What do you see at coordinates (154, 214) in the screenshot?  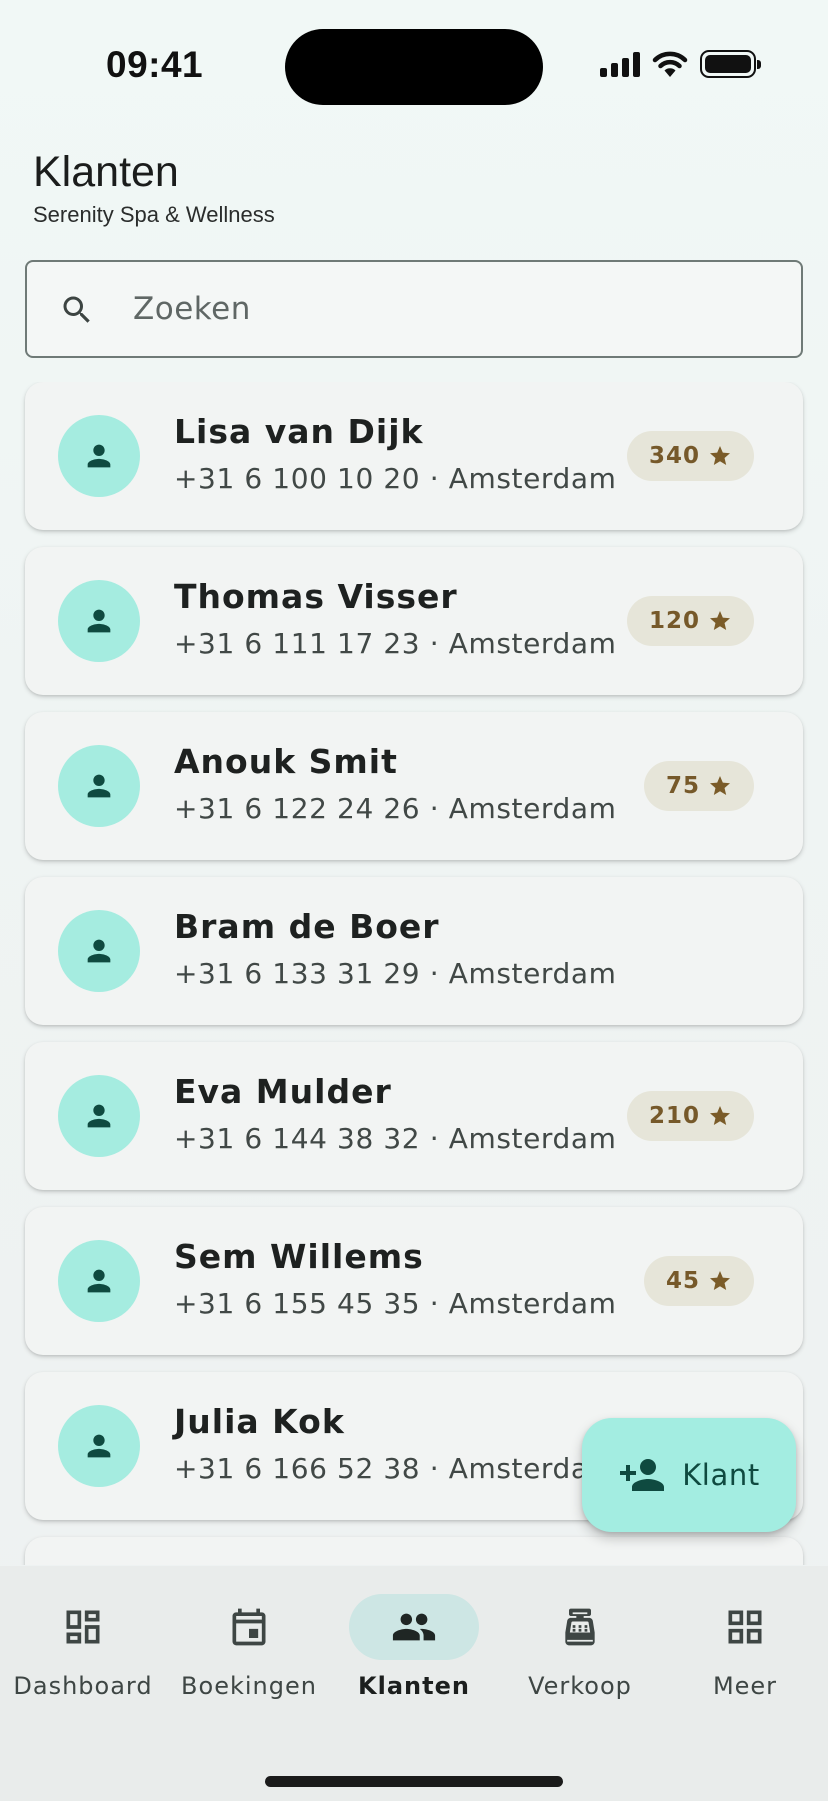 I see `page-subtitle: Serenity Spa & Wellness` at bounding box center [154, 214].